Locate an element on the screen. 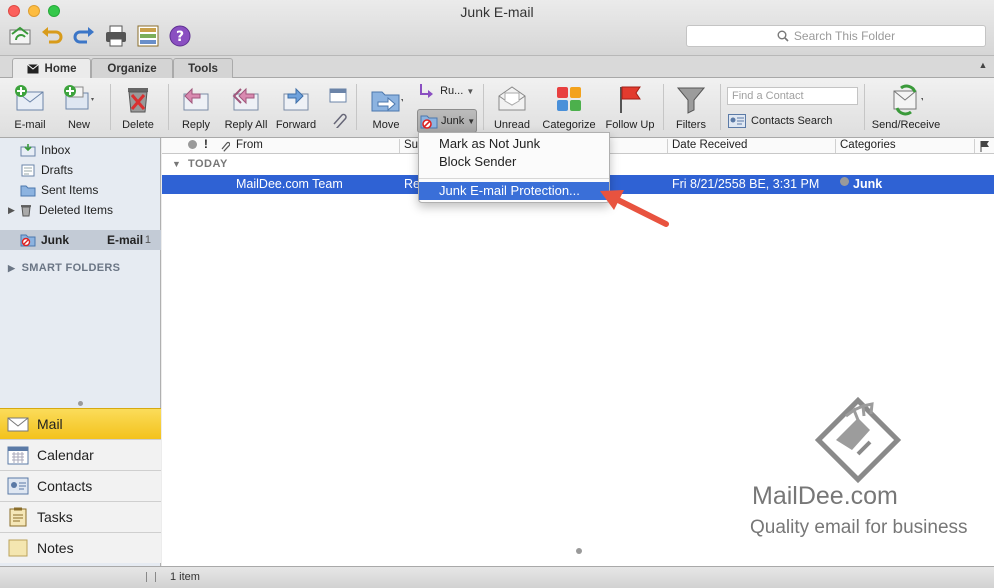 This screenshot has height=588, width=994. rules-button: Ru... ▼ is located at coordinates (447, 93).